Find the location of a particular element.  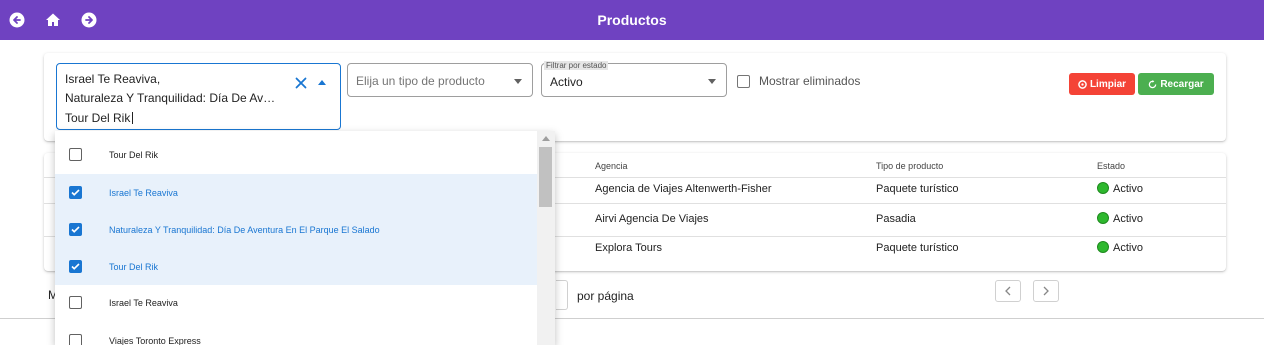

show-deleted-checkbox is located at coordinates (743, 81).